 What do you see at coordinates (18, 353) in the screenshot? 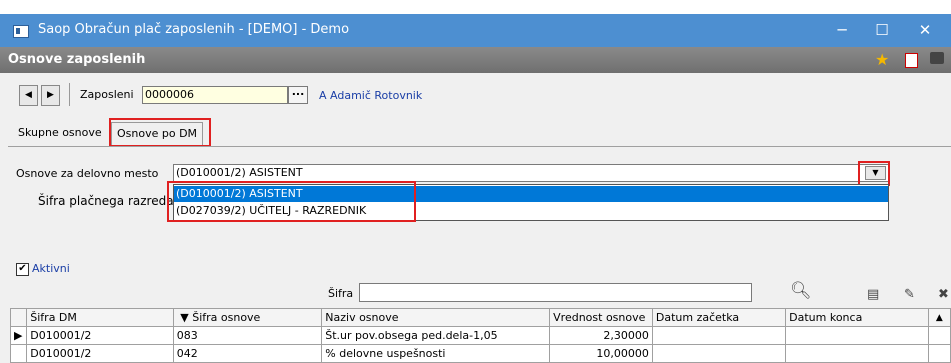
I see `row-indicator` at bounding box center [18, 353].